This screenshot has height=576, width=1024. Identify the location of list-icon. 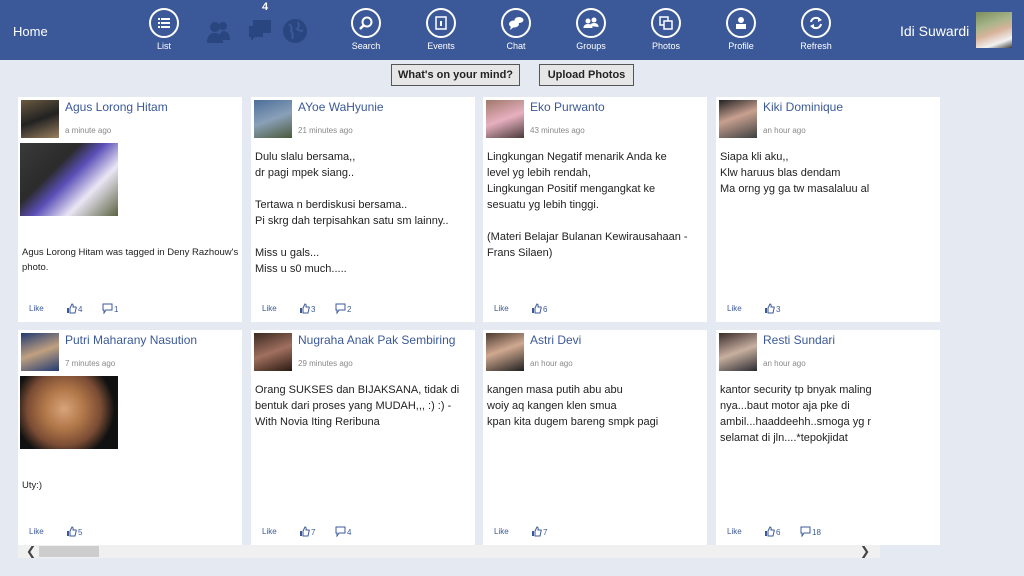
(164, 23).